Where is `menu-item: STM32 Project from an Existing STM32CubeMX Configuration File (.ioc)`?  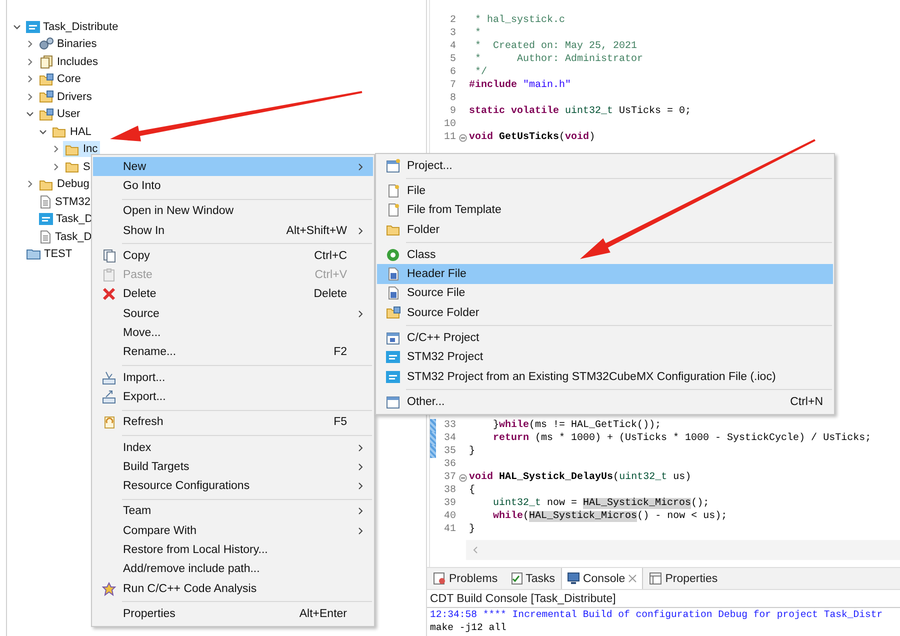 menu-item: STM32 Project from an Existing STM32CubeMX Configuration File (.ioc) is located at coordinates (605, 376).